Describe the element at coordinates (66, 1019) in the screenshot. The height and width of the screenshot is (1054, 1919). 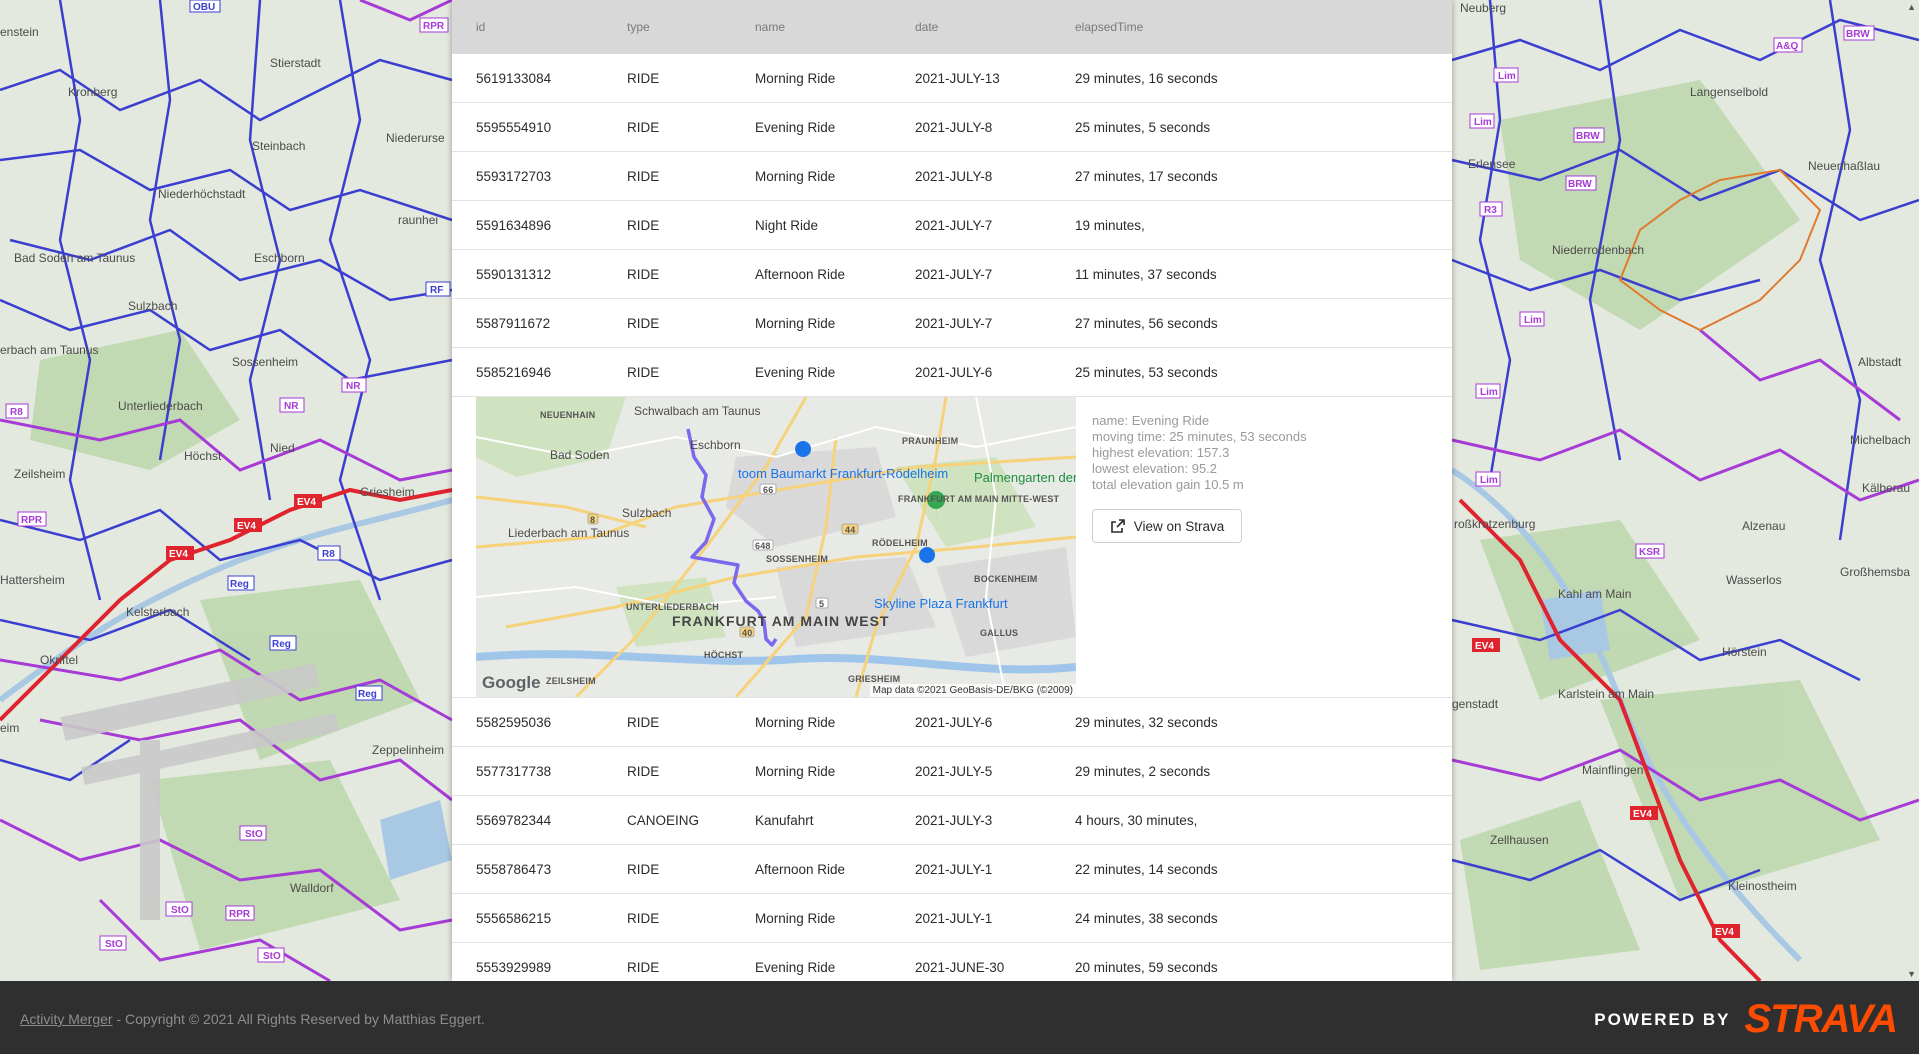
I see `activity-merger-link: Activity Merger` at that location.